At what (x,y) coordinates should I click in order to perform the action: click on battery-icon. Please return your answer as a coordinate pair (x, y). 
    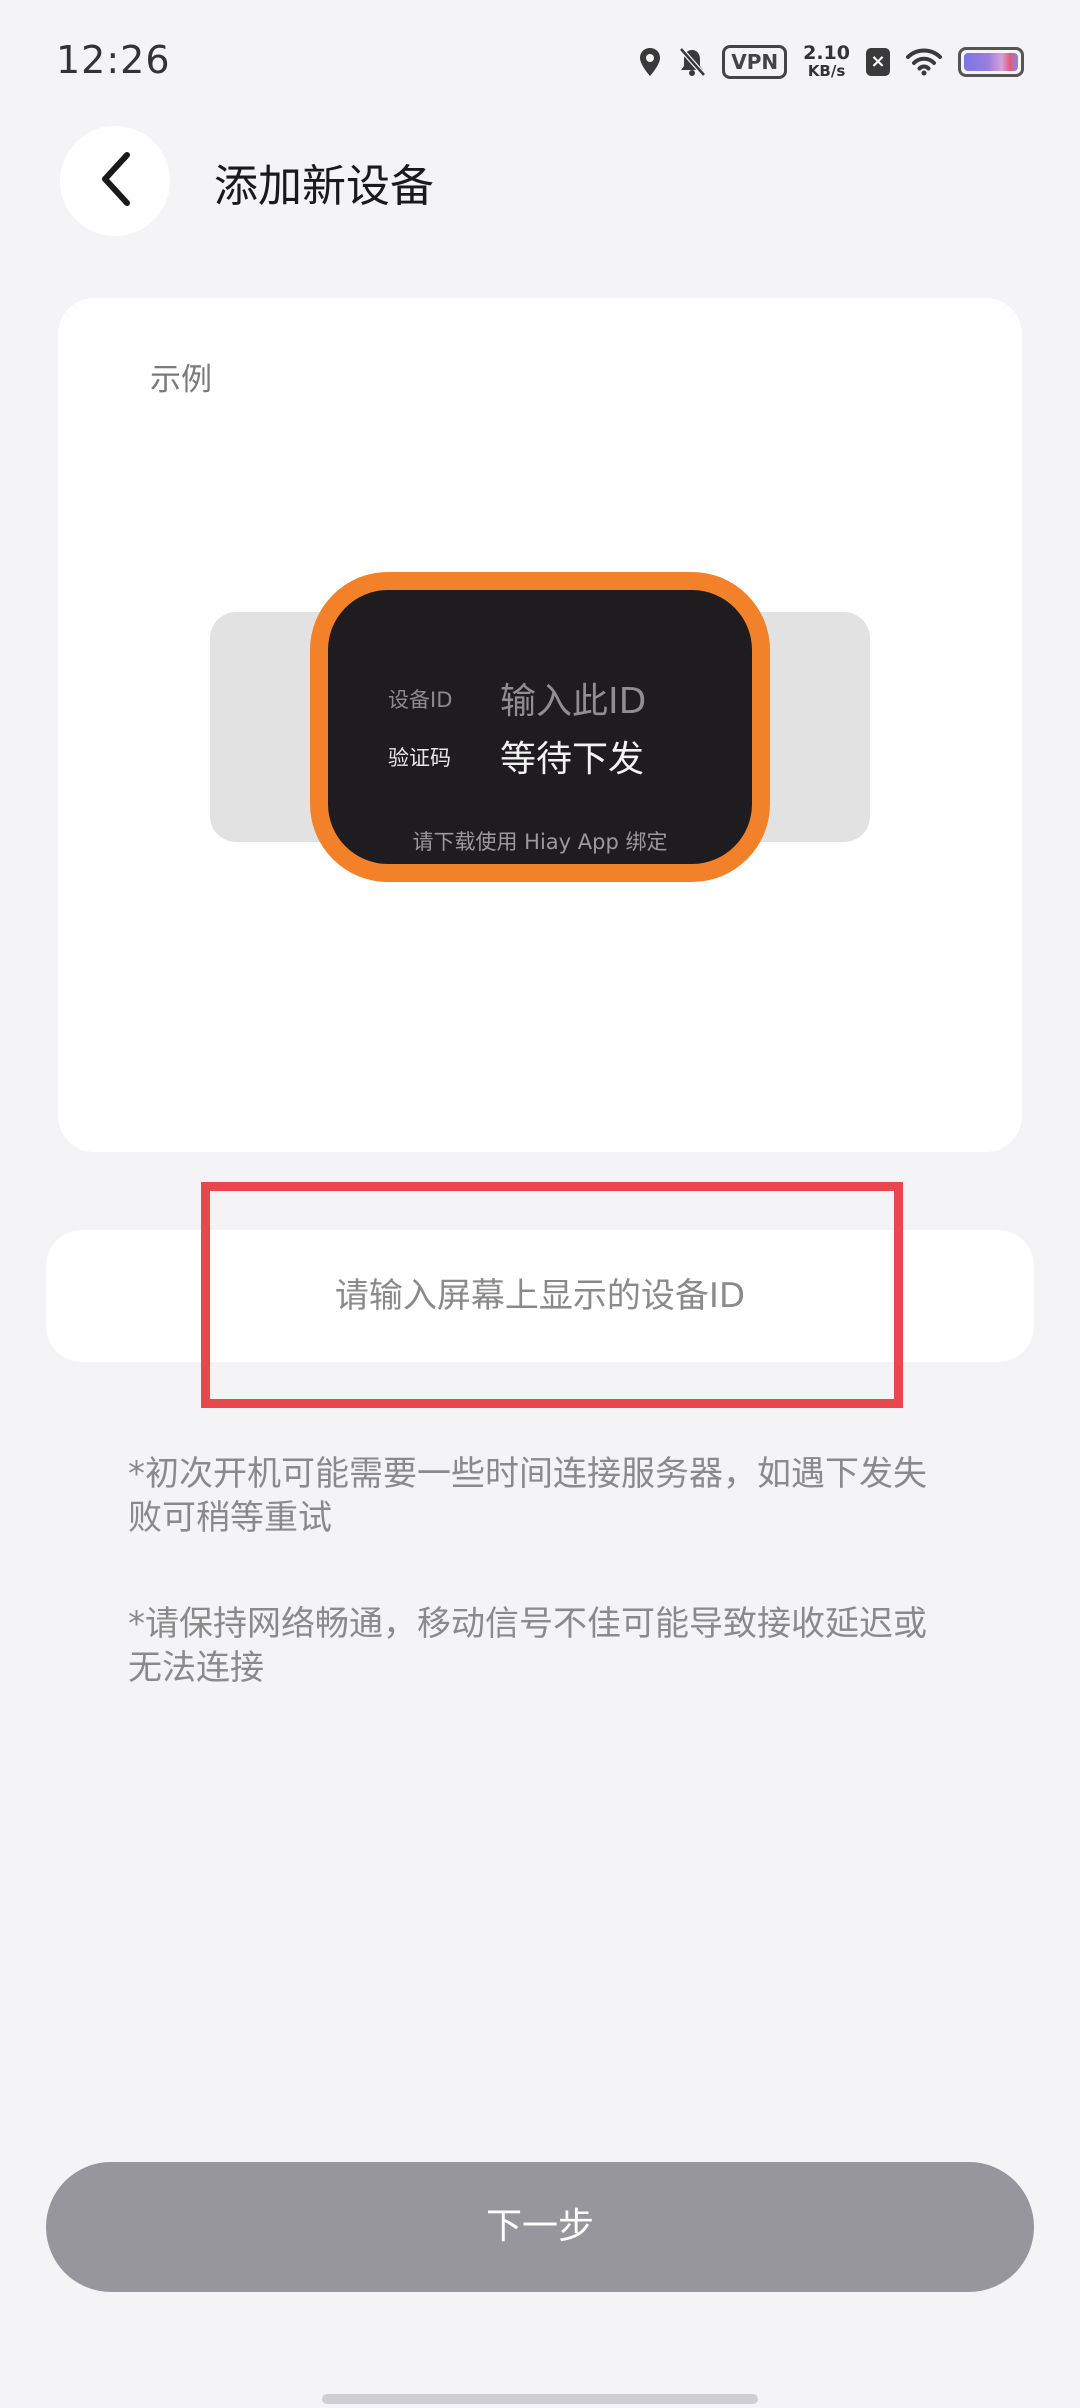
    Looking at the image, I should click on (991, 62).